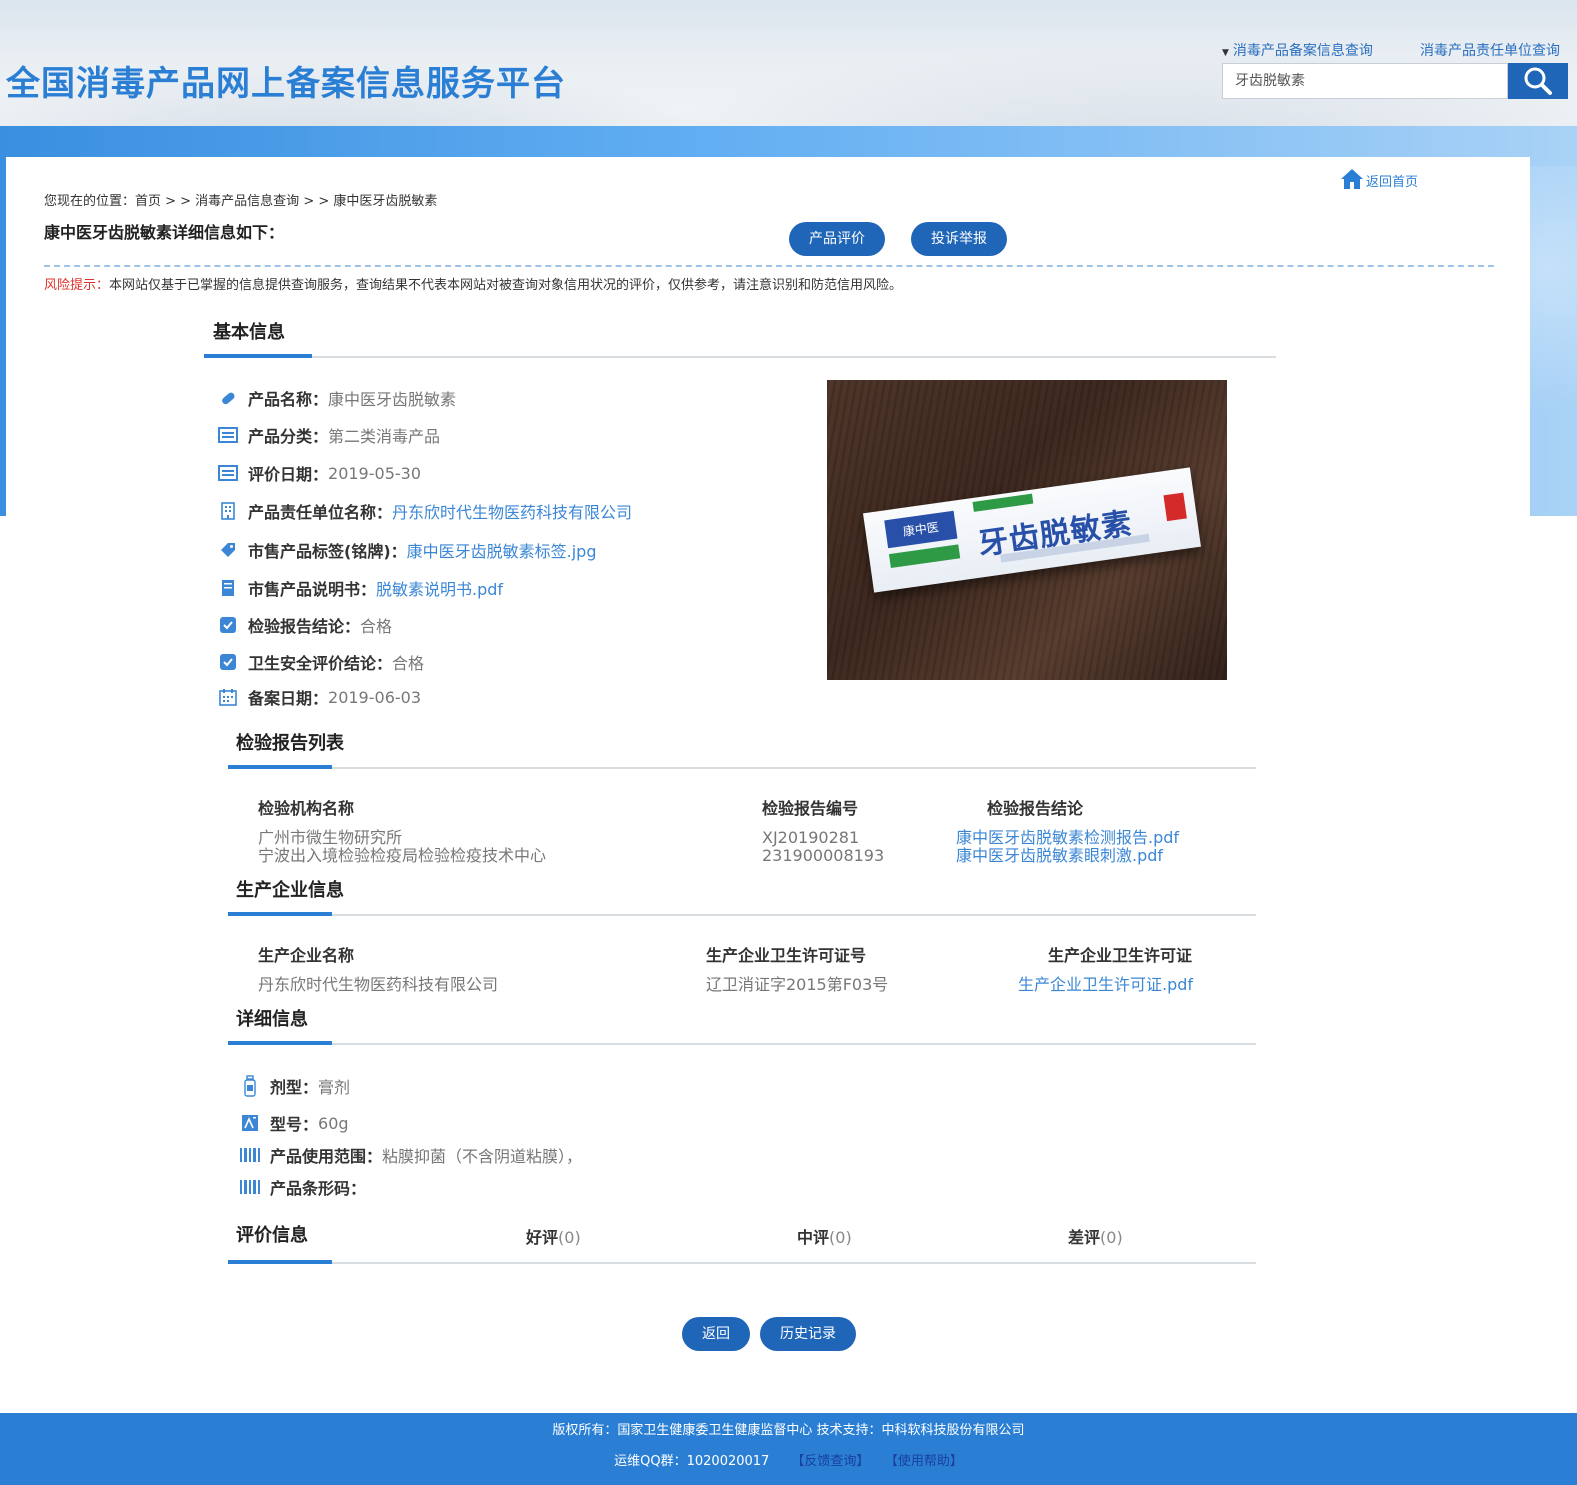  What do you see at coordinates (1059, 856) in the screenshot?
I see `report-file-2: 康中医牙齿脱敏素眼刺激.pdf` at bounding box center [1059, 856].